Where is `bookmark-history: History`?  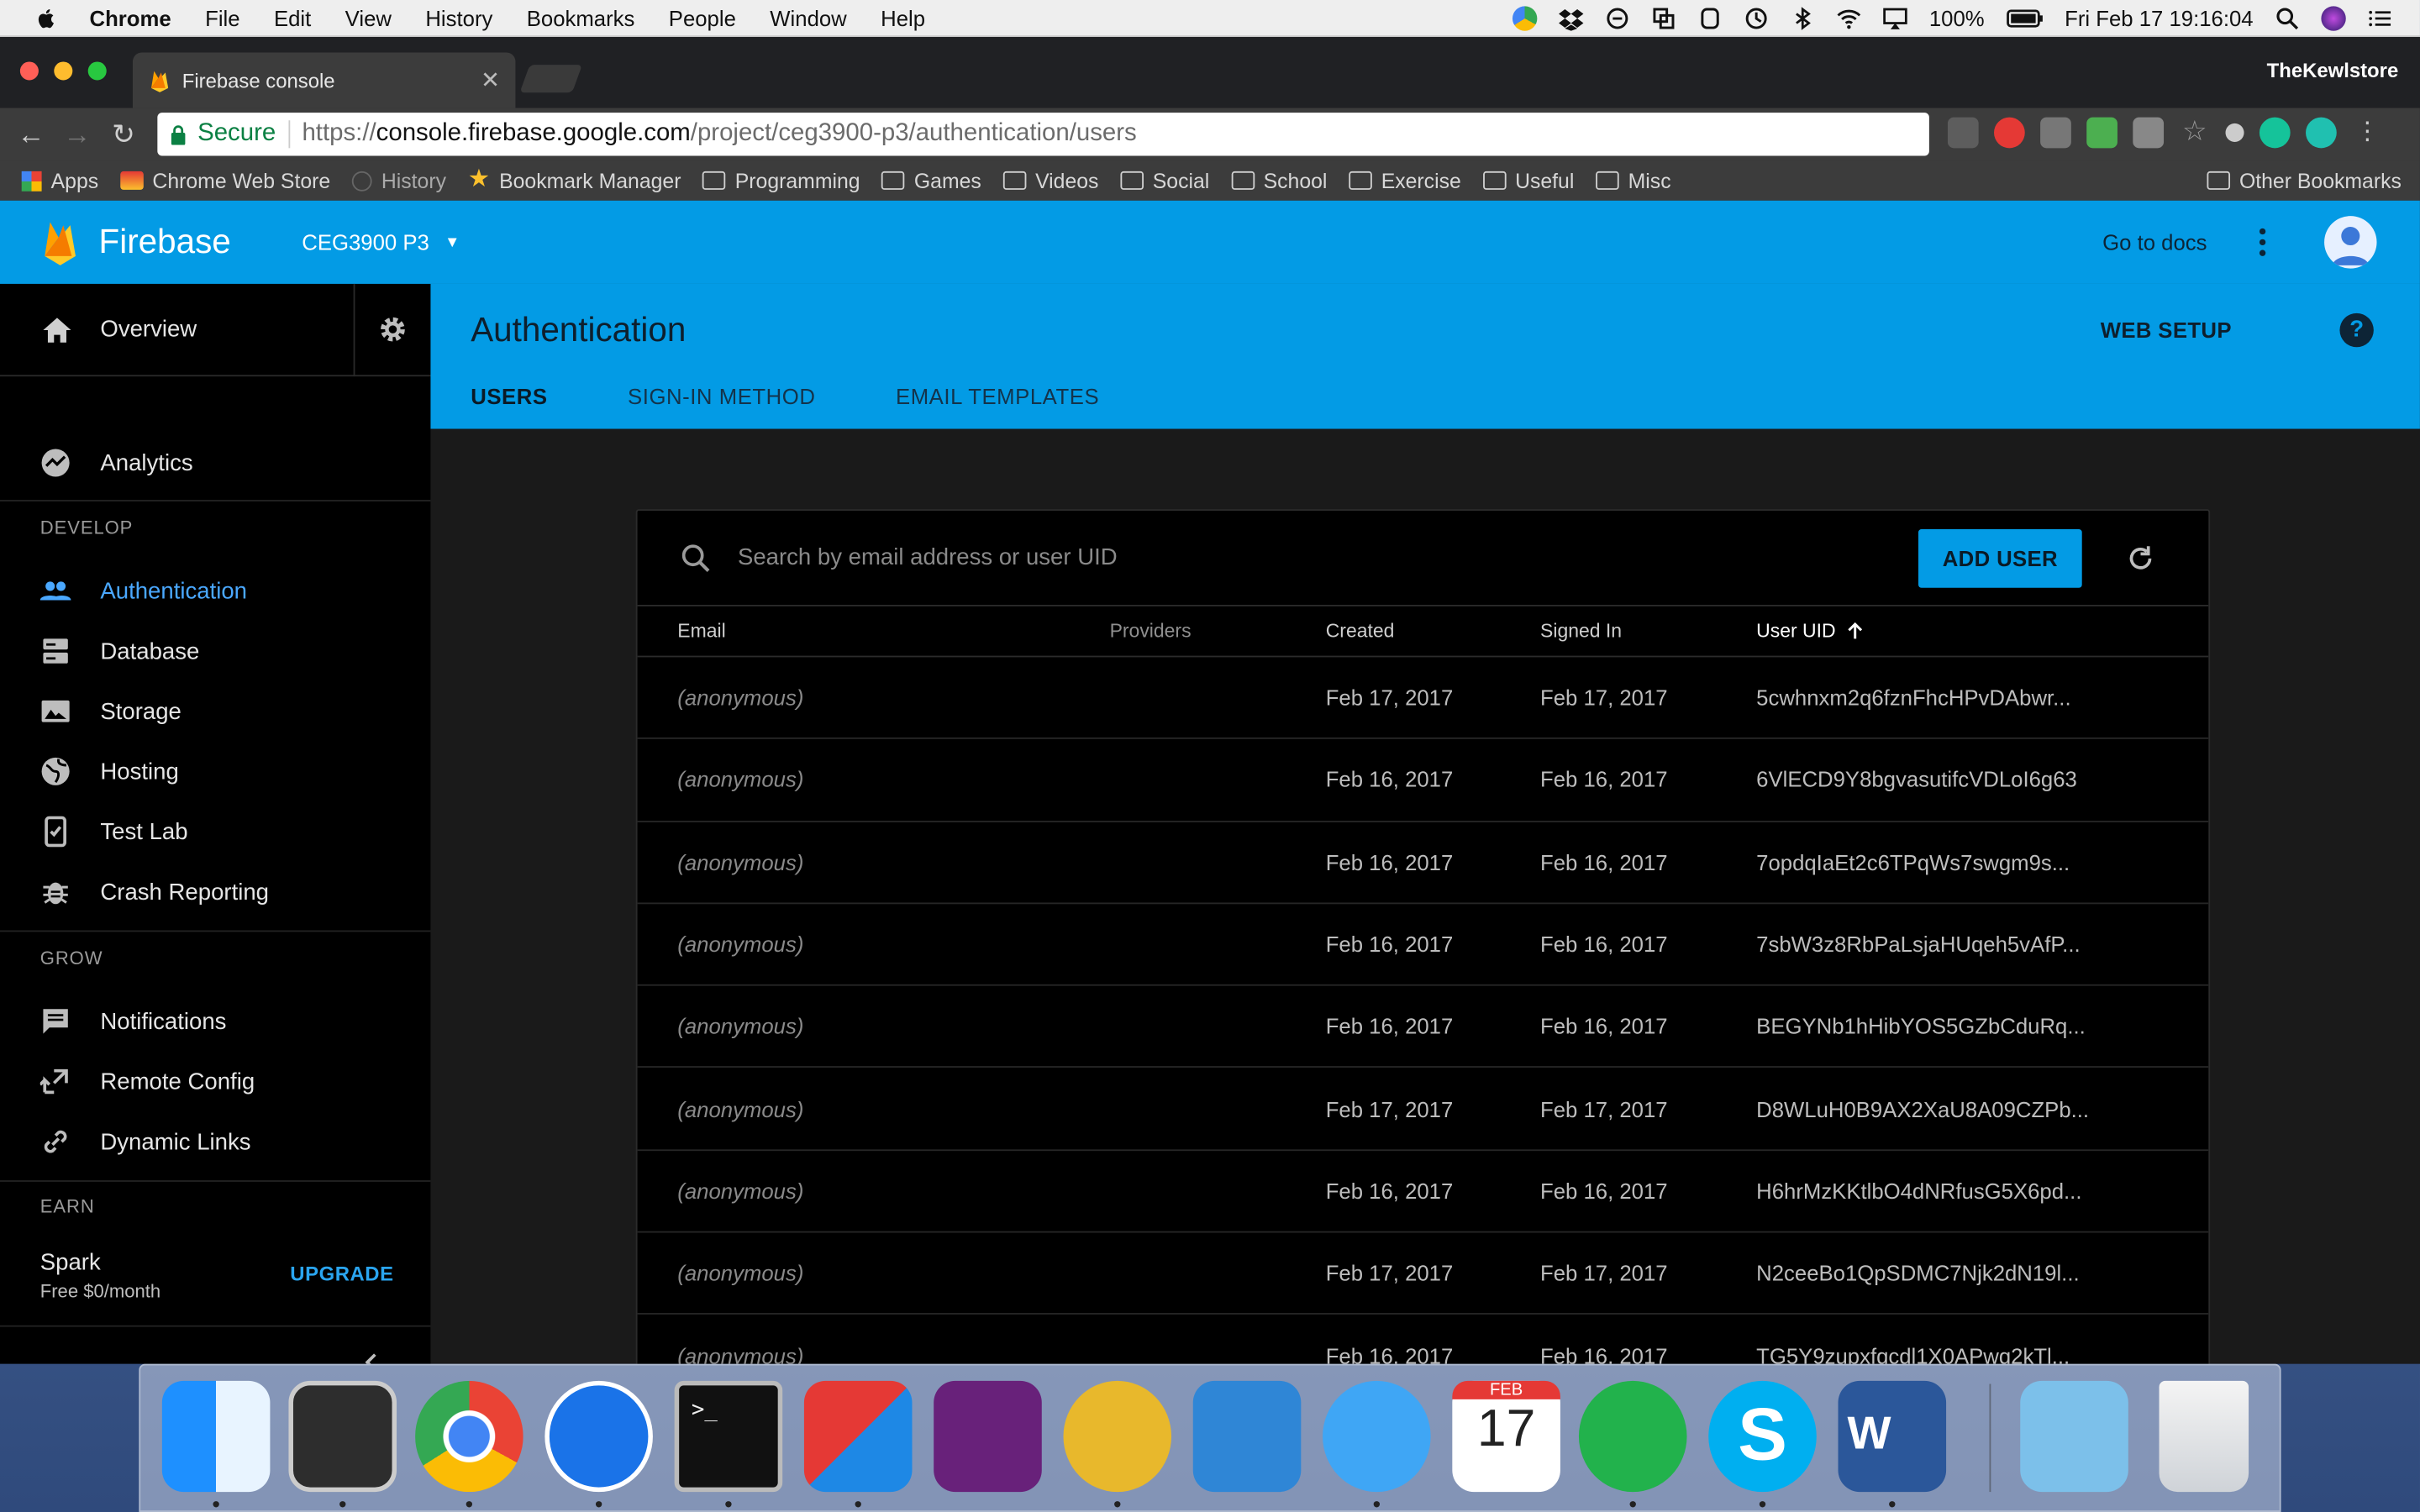 bookmark-history: History is located at coordinates (398, 180).